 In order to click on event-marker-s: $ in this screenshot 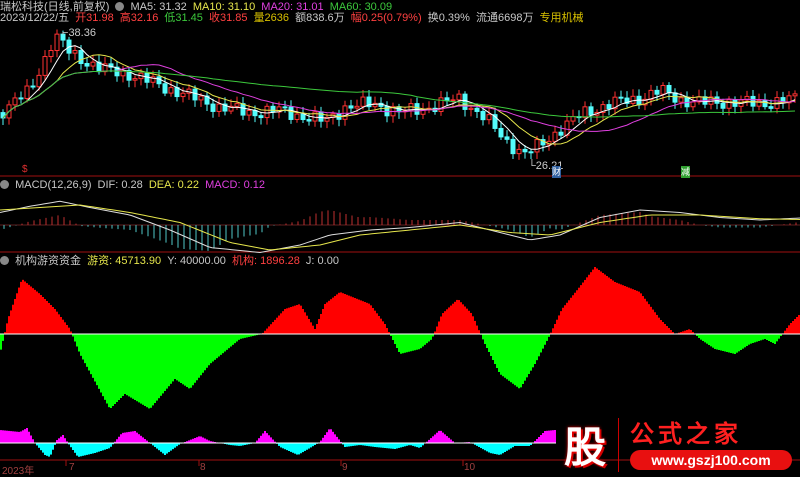, I will do `click(25, 170)`.